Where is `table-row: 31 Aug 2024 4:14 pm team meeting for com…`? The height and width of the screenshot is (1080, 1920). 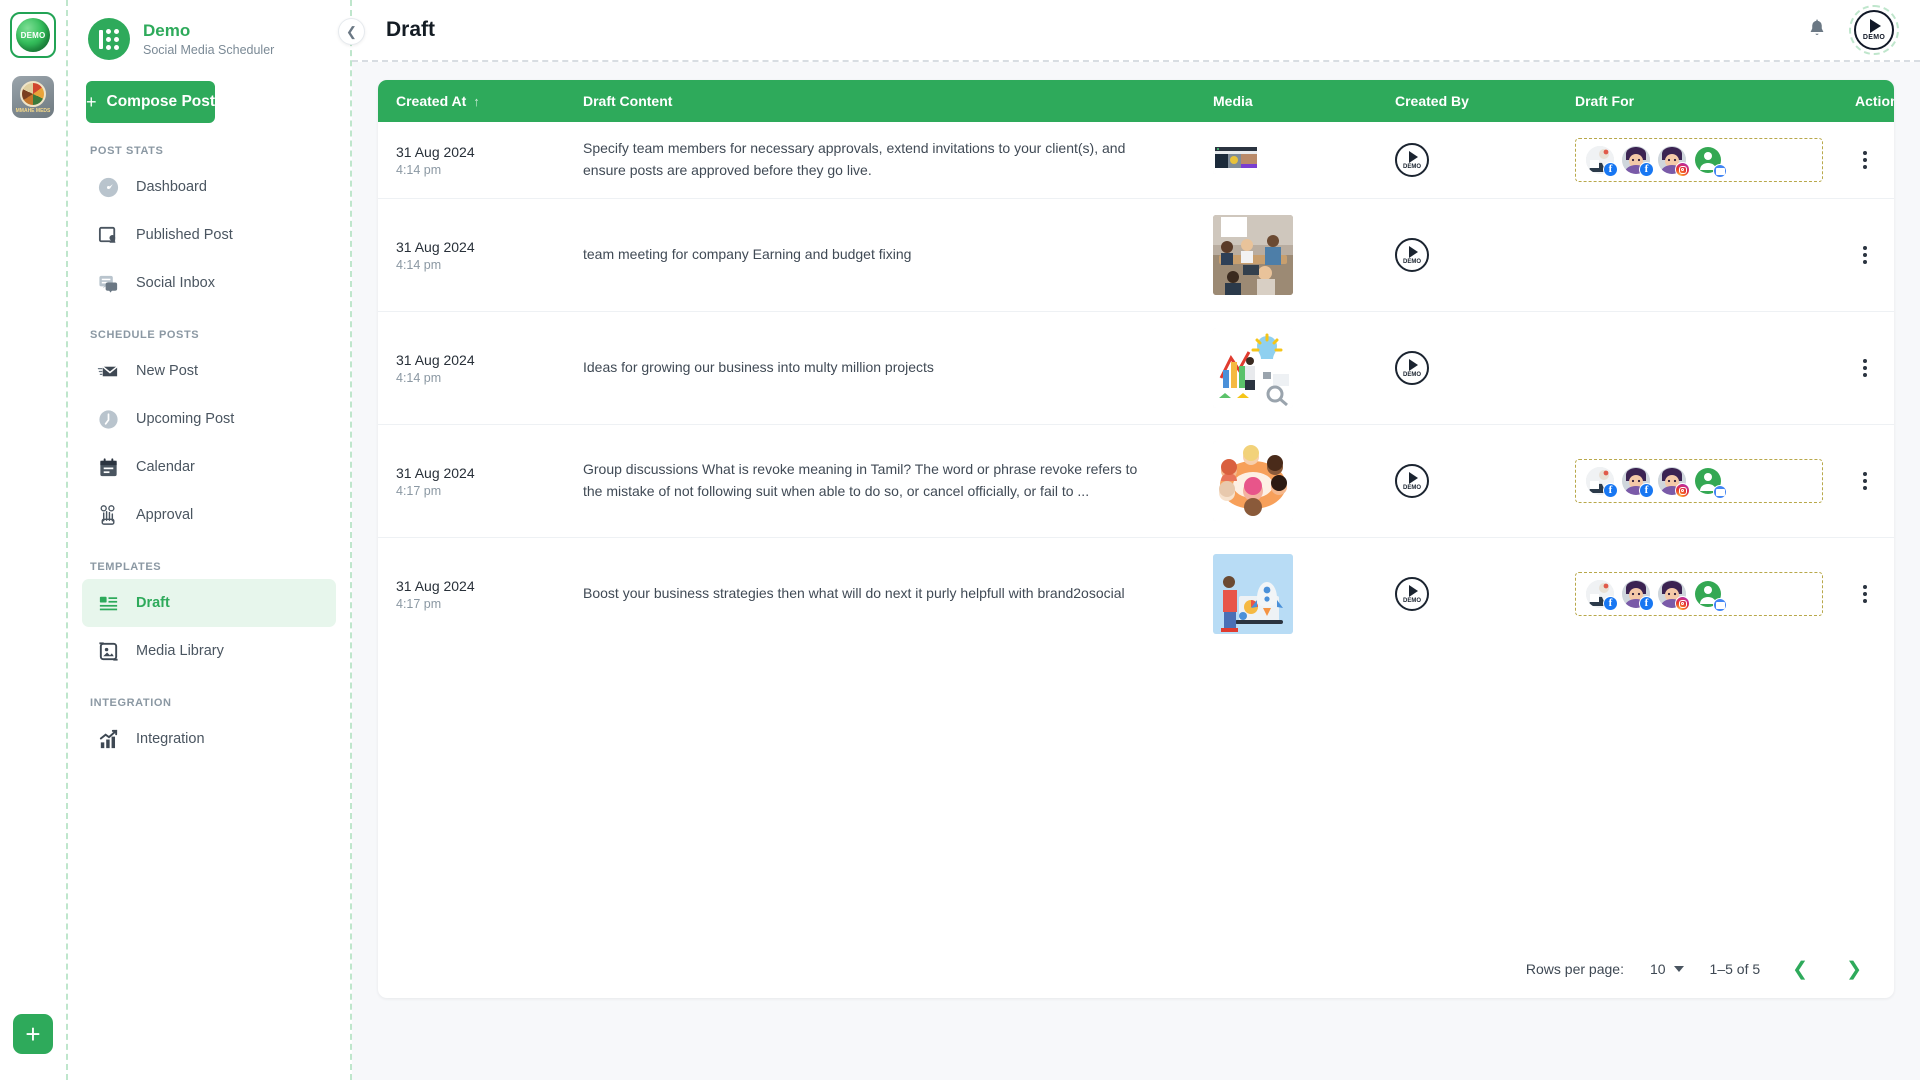 table-row: 31 Aug 2024 4:14 pm team meeting for com… is located at coordinates (1136, 255).